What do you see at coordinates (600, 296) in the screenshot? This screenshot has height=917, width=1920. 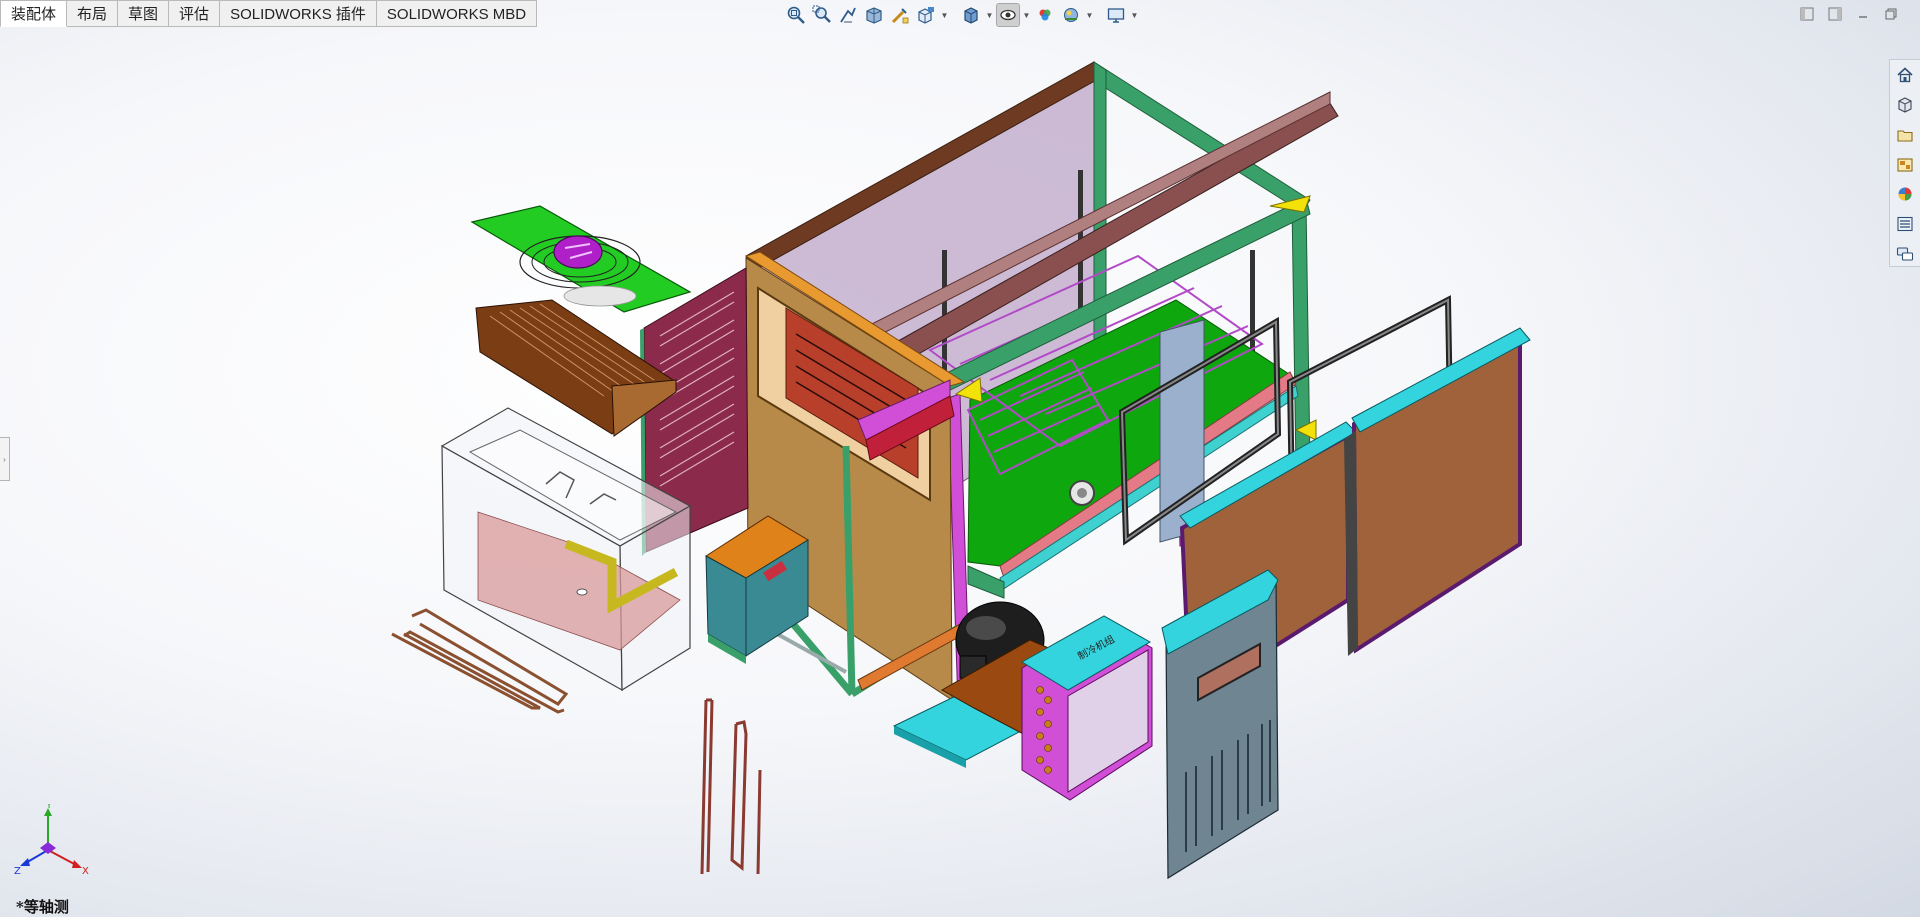 I see `fan-blade-shadow` at bounding box center [600, 296].